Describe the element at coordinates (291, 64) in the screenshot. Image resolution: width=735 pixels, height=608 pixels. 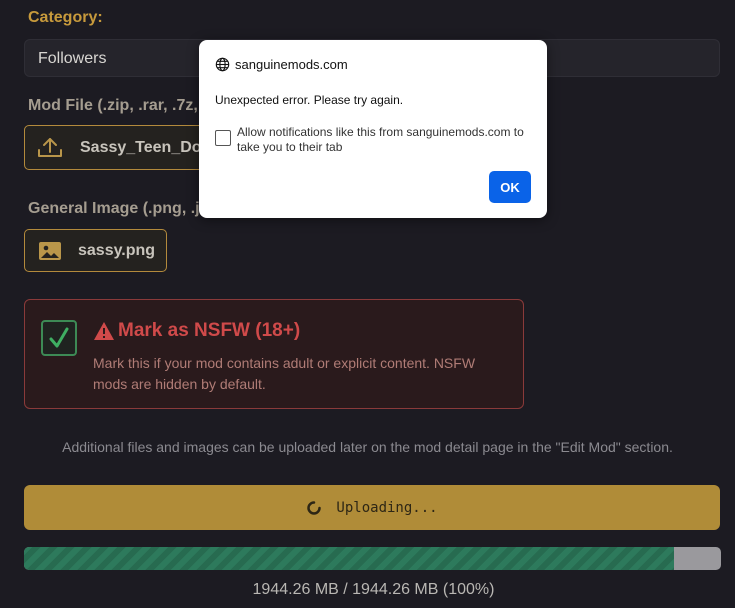
I see `dialog-origin-text: sanguinemods.com` at that location.